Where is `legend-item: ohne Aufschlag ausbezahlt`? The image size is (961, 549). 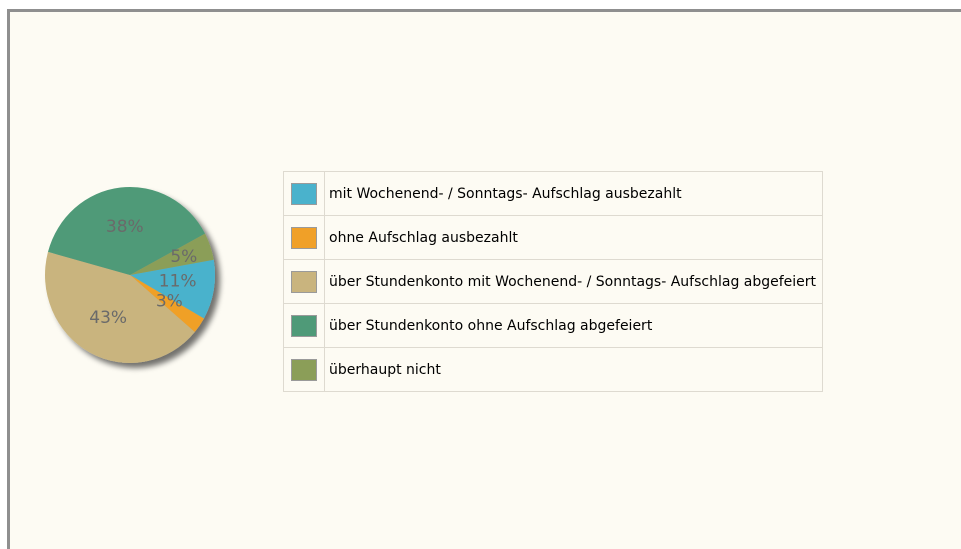
legend-item: ohne Aufschlag ausbezahlt is located at coordinates (553, 237).